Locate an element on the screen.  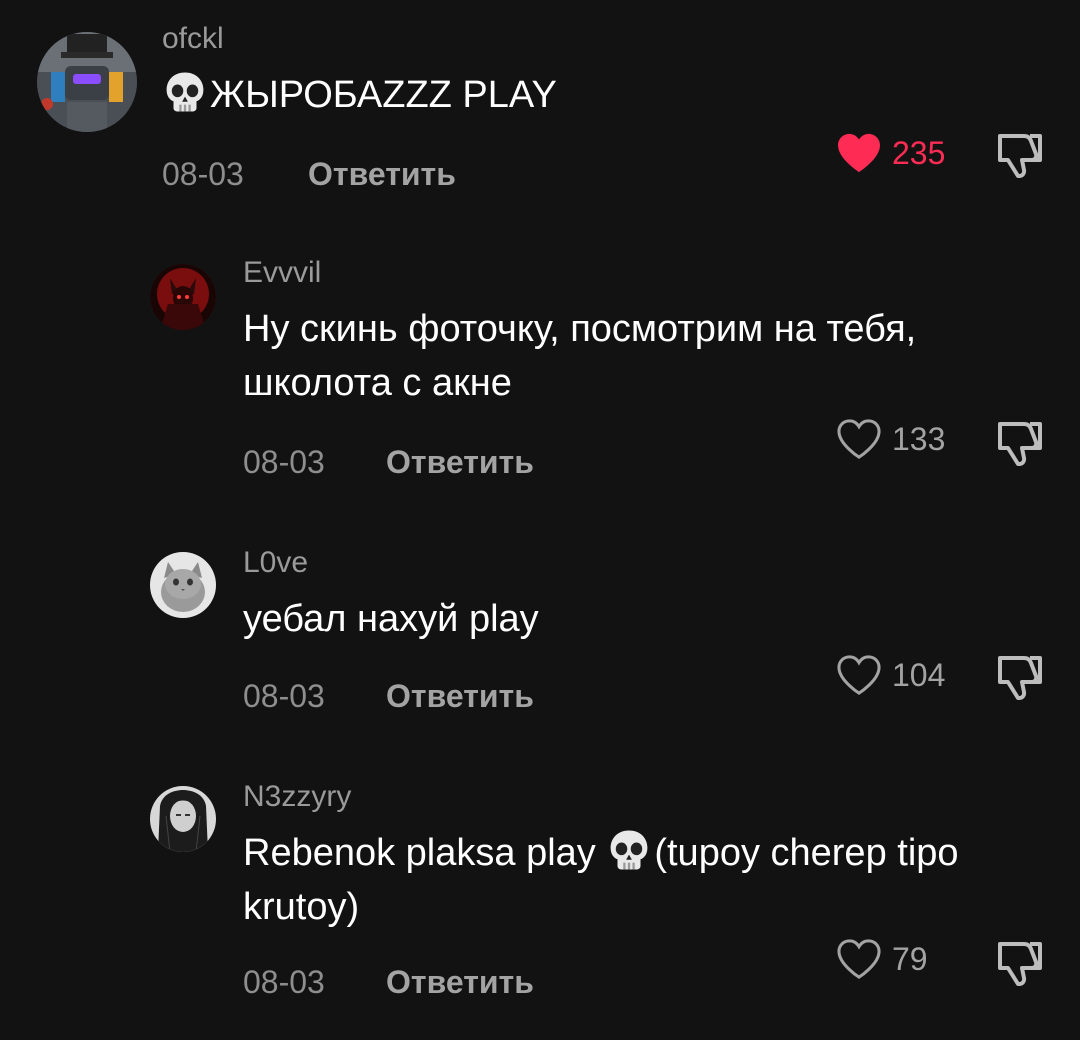
like-count: 133 is located at coordinates (919, 438).